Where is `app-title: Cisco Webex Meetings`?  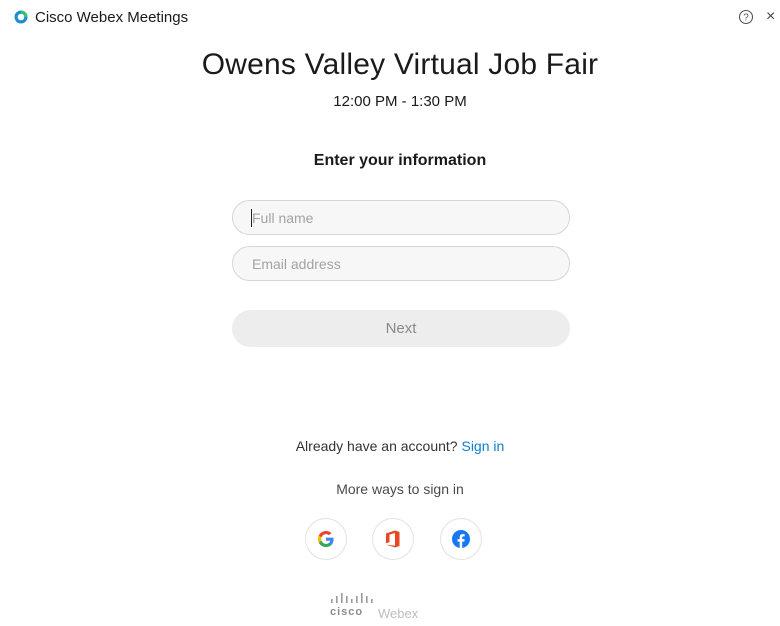
app-title: Cisco Webex Meetings is located at coordinates (112, 17).